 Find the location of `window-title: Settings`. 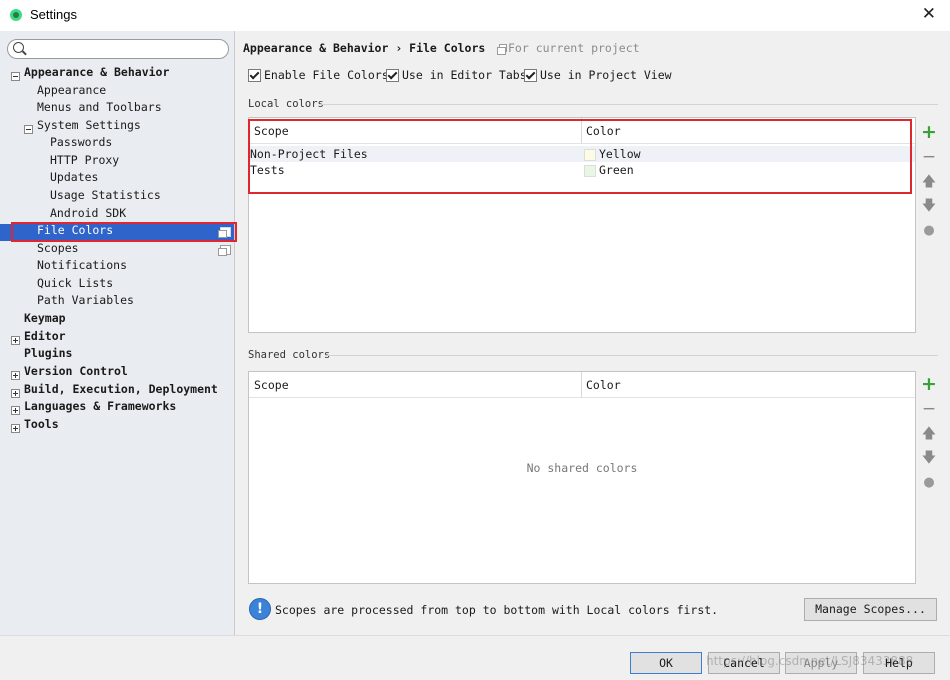

window-title: Settings is located at coordinates (53, 14).